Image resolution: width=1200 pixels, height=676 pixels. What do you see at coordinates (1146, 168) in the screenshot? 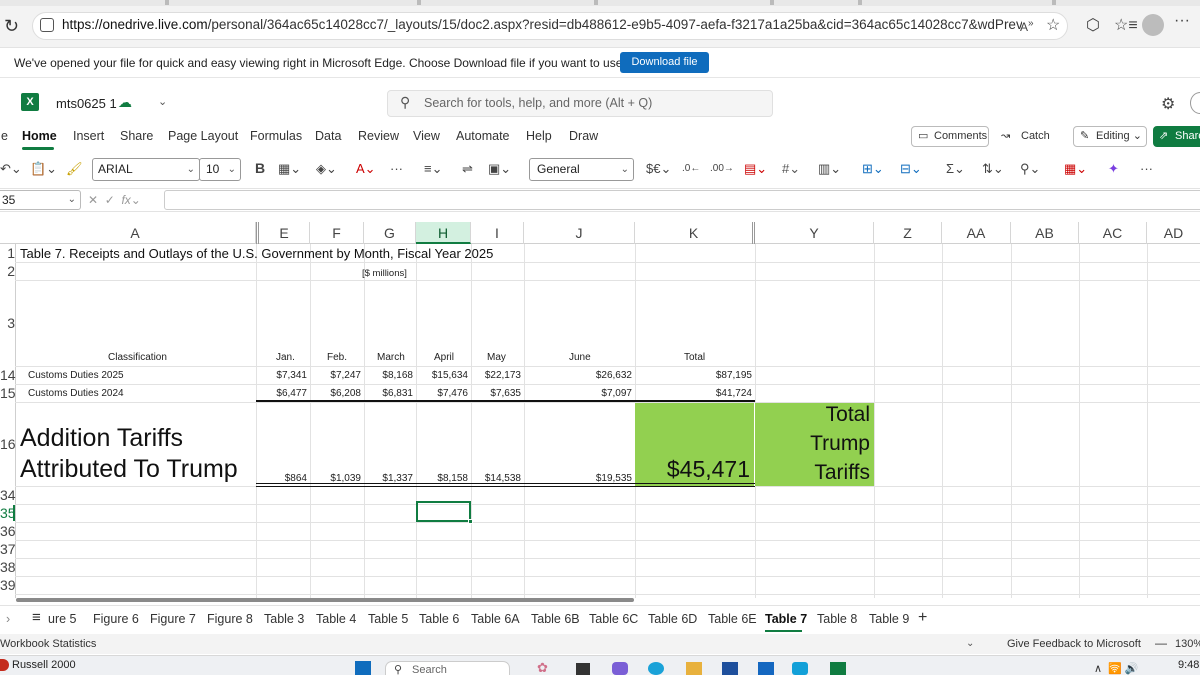
I see `more-options-icon: ···` at bounding box center [1146, 168].